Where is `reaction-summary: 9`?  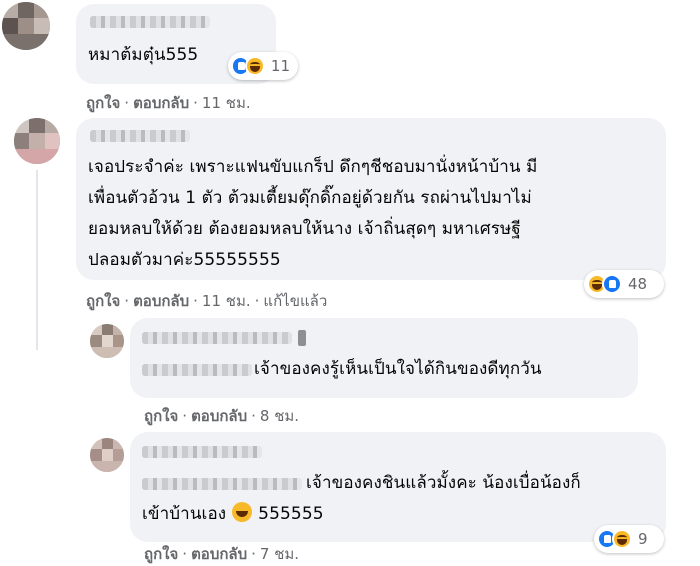 reaction-summary: 9 is located at coordinates (629, 539).